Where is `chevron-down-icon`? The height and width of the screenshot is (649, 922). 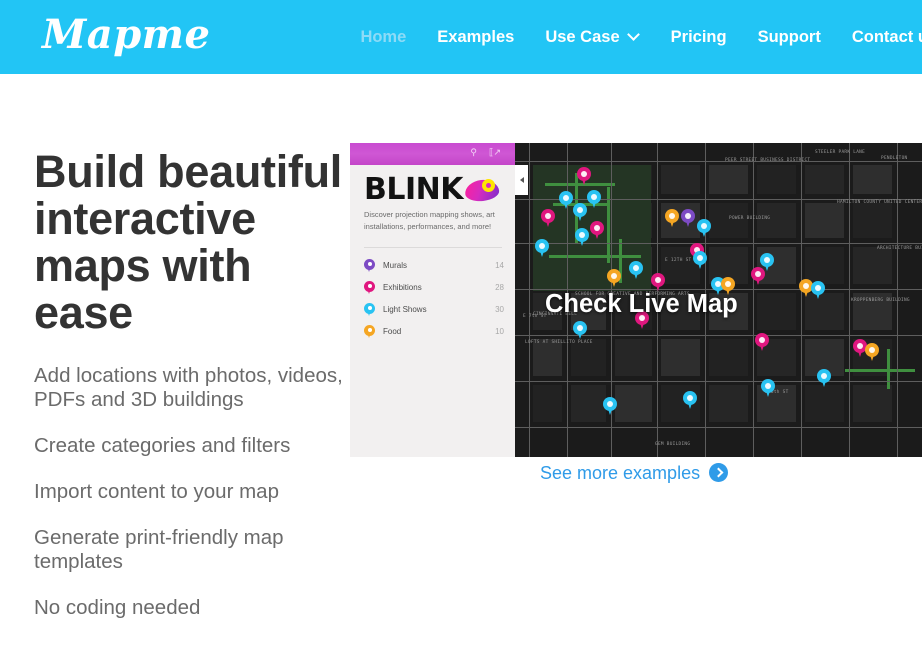
chevron-down-icon is located at coordinates (634, 35).